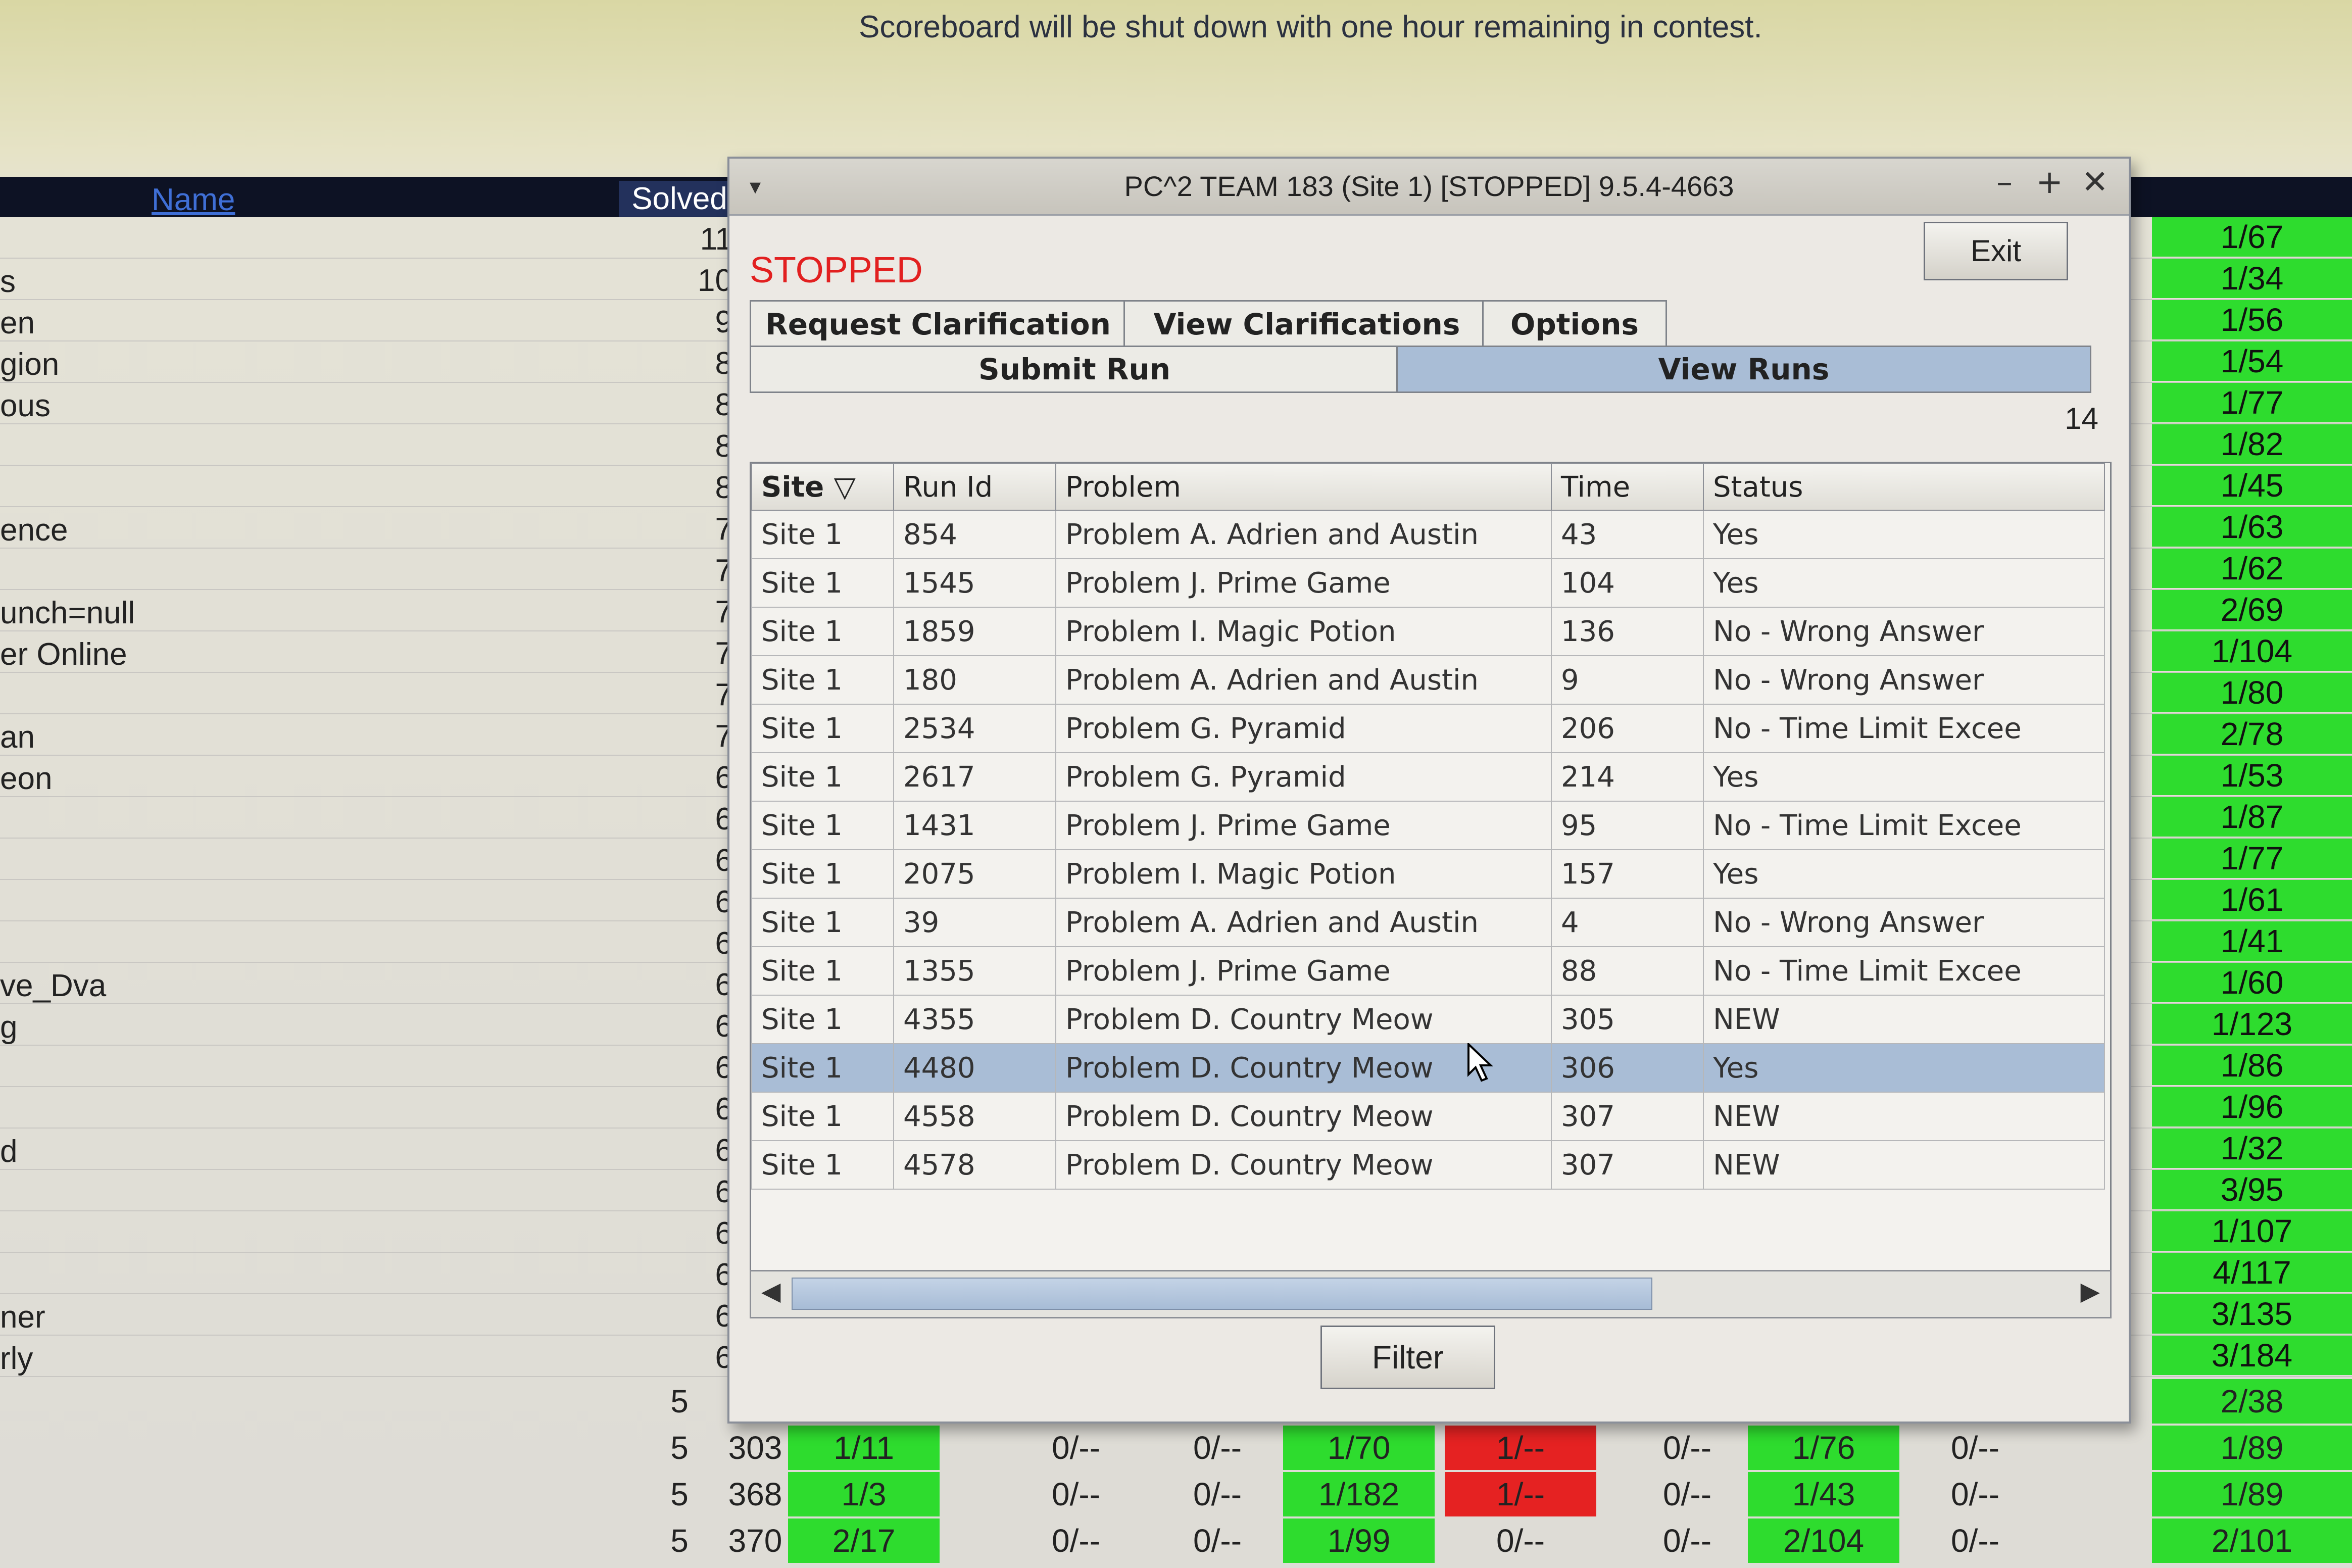  Describe the element at coordinates (2252, 692) in the screenshot. I see `problem-cell: 1/80` at that location.